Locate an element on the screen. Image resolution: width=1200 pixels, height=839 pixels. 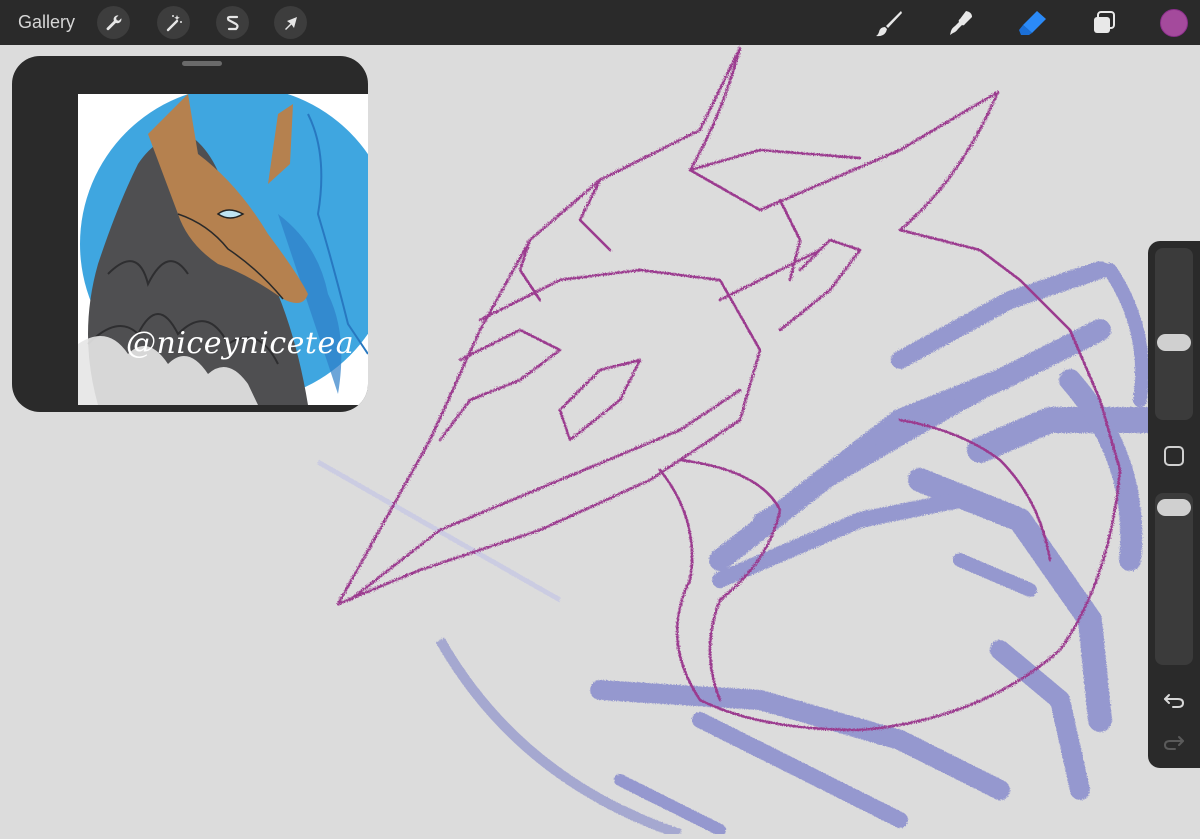
redo-icon is located at coordinates (1174, 742).